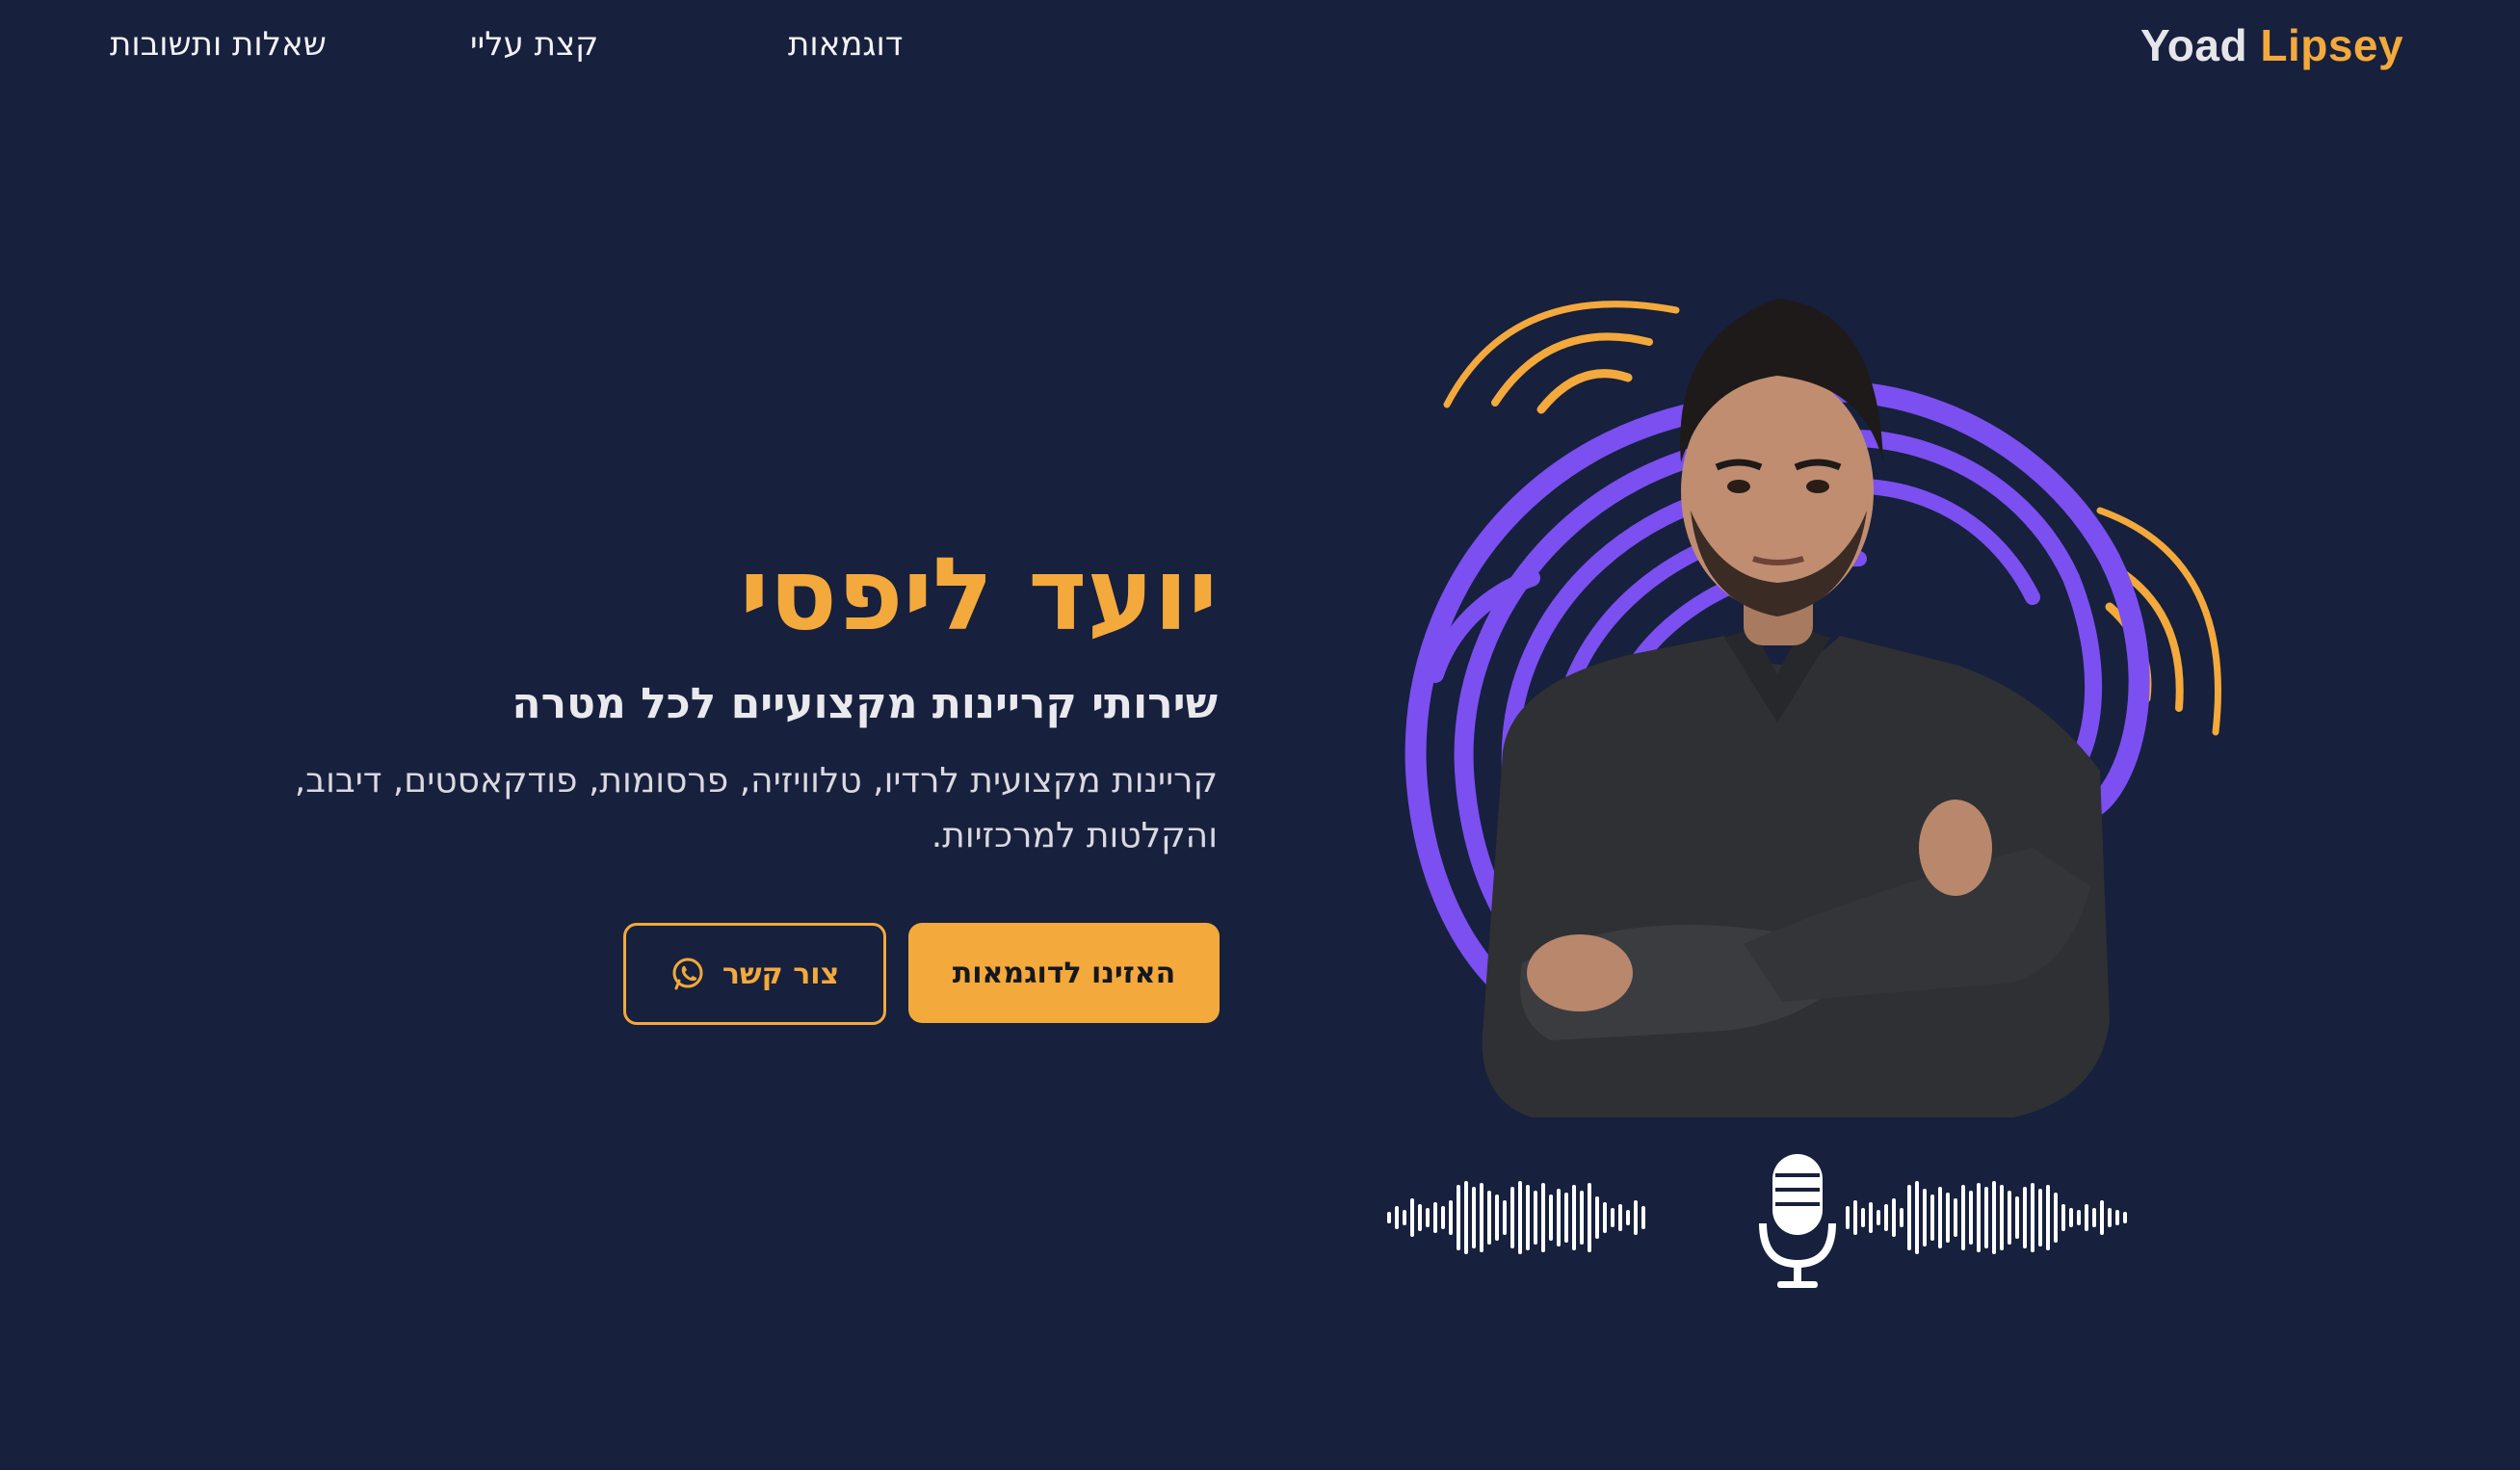  What do you see at coordinates (1796, 708) in the screenshot?
I see `portrait-image` at bounding box center [1796, 708].